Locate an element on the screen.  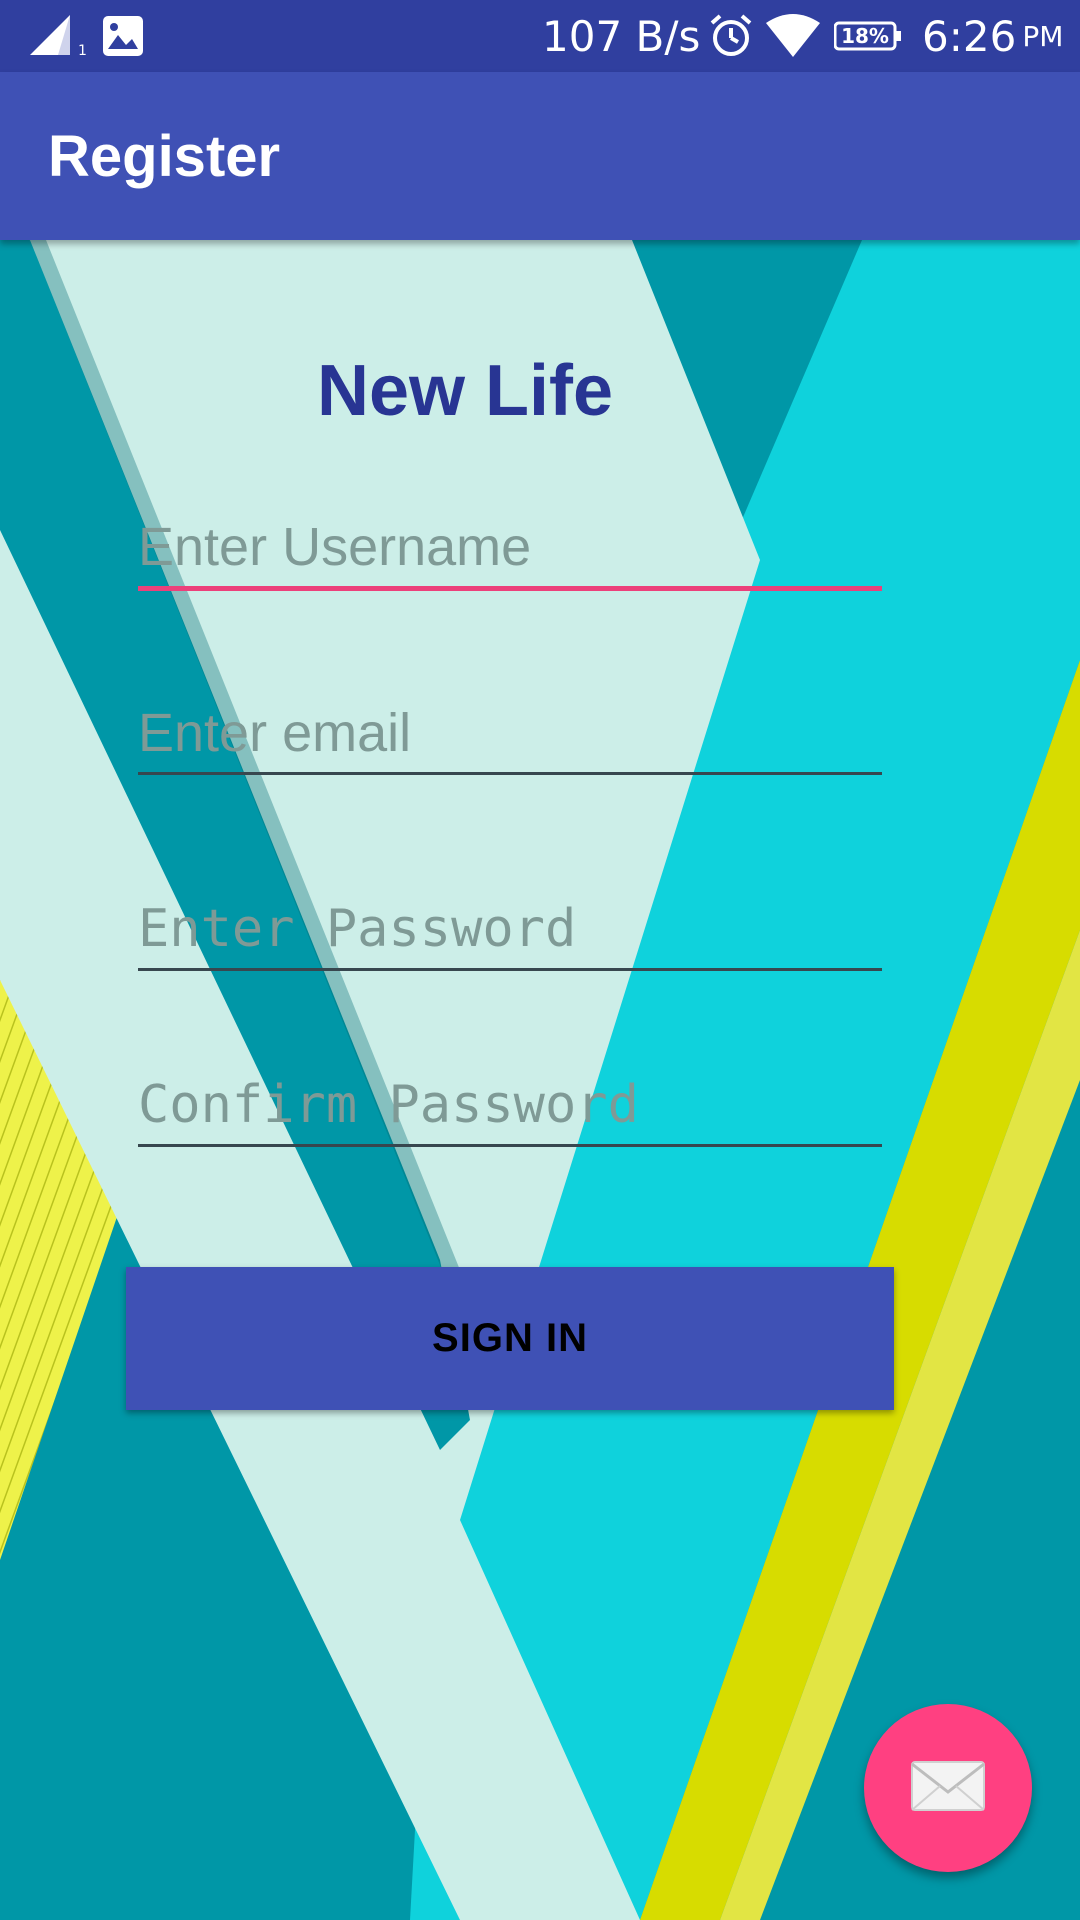
app-bar: Register is located at coordinates (540, 156).